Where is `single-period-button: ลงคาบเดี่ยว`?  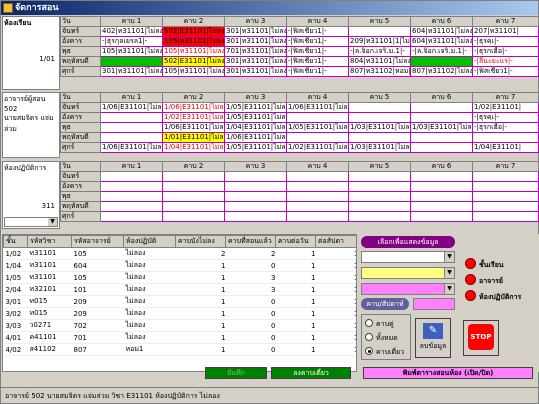
single-period-button: ลงคาบเดี่ยว is located at coordinates (311, 373).